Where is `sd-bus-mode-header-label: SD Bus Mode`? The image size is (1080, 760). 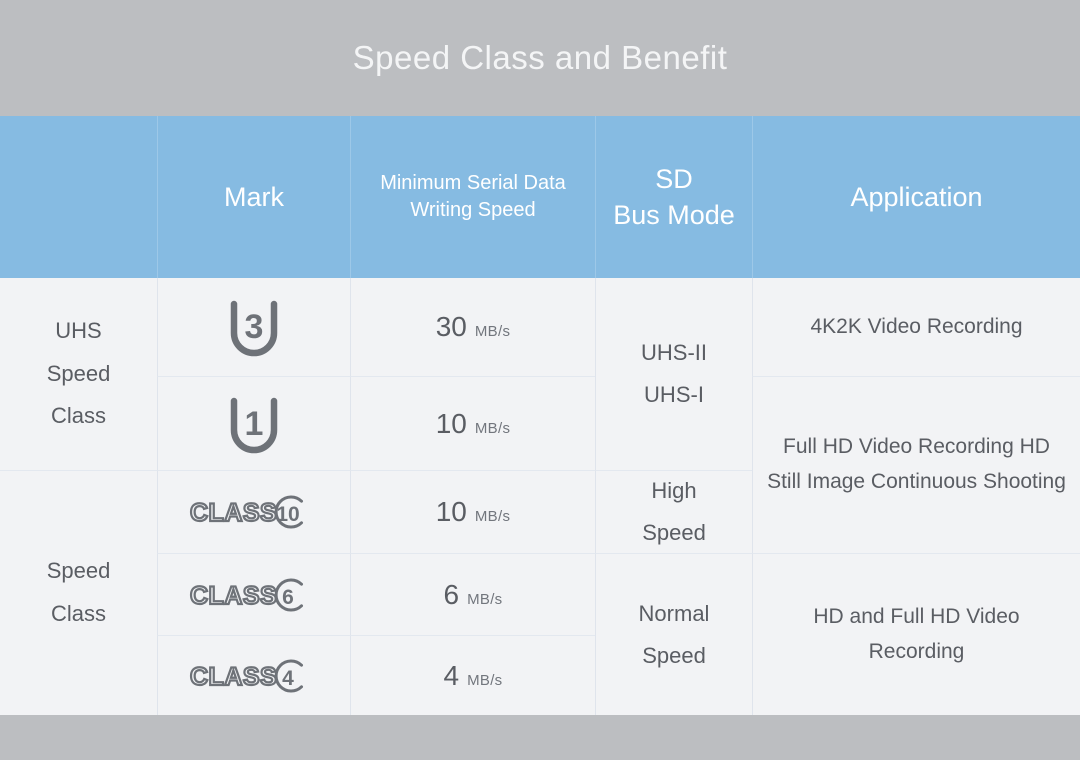
sd-bus-mode-header-label: SD Bus Mode is located at coordinates (674, 197).